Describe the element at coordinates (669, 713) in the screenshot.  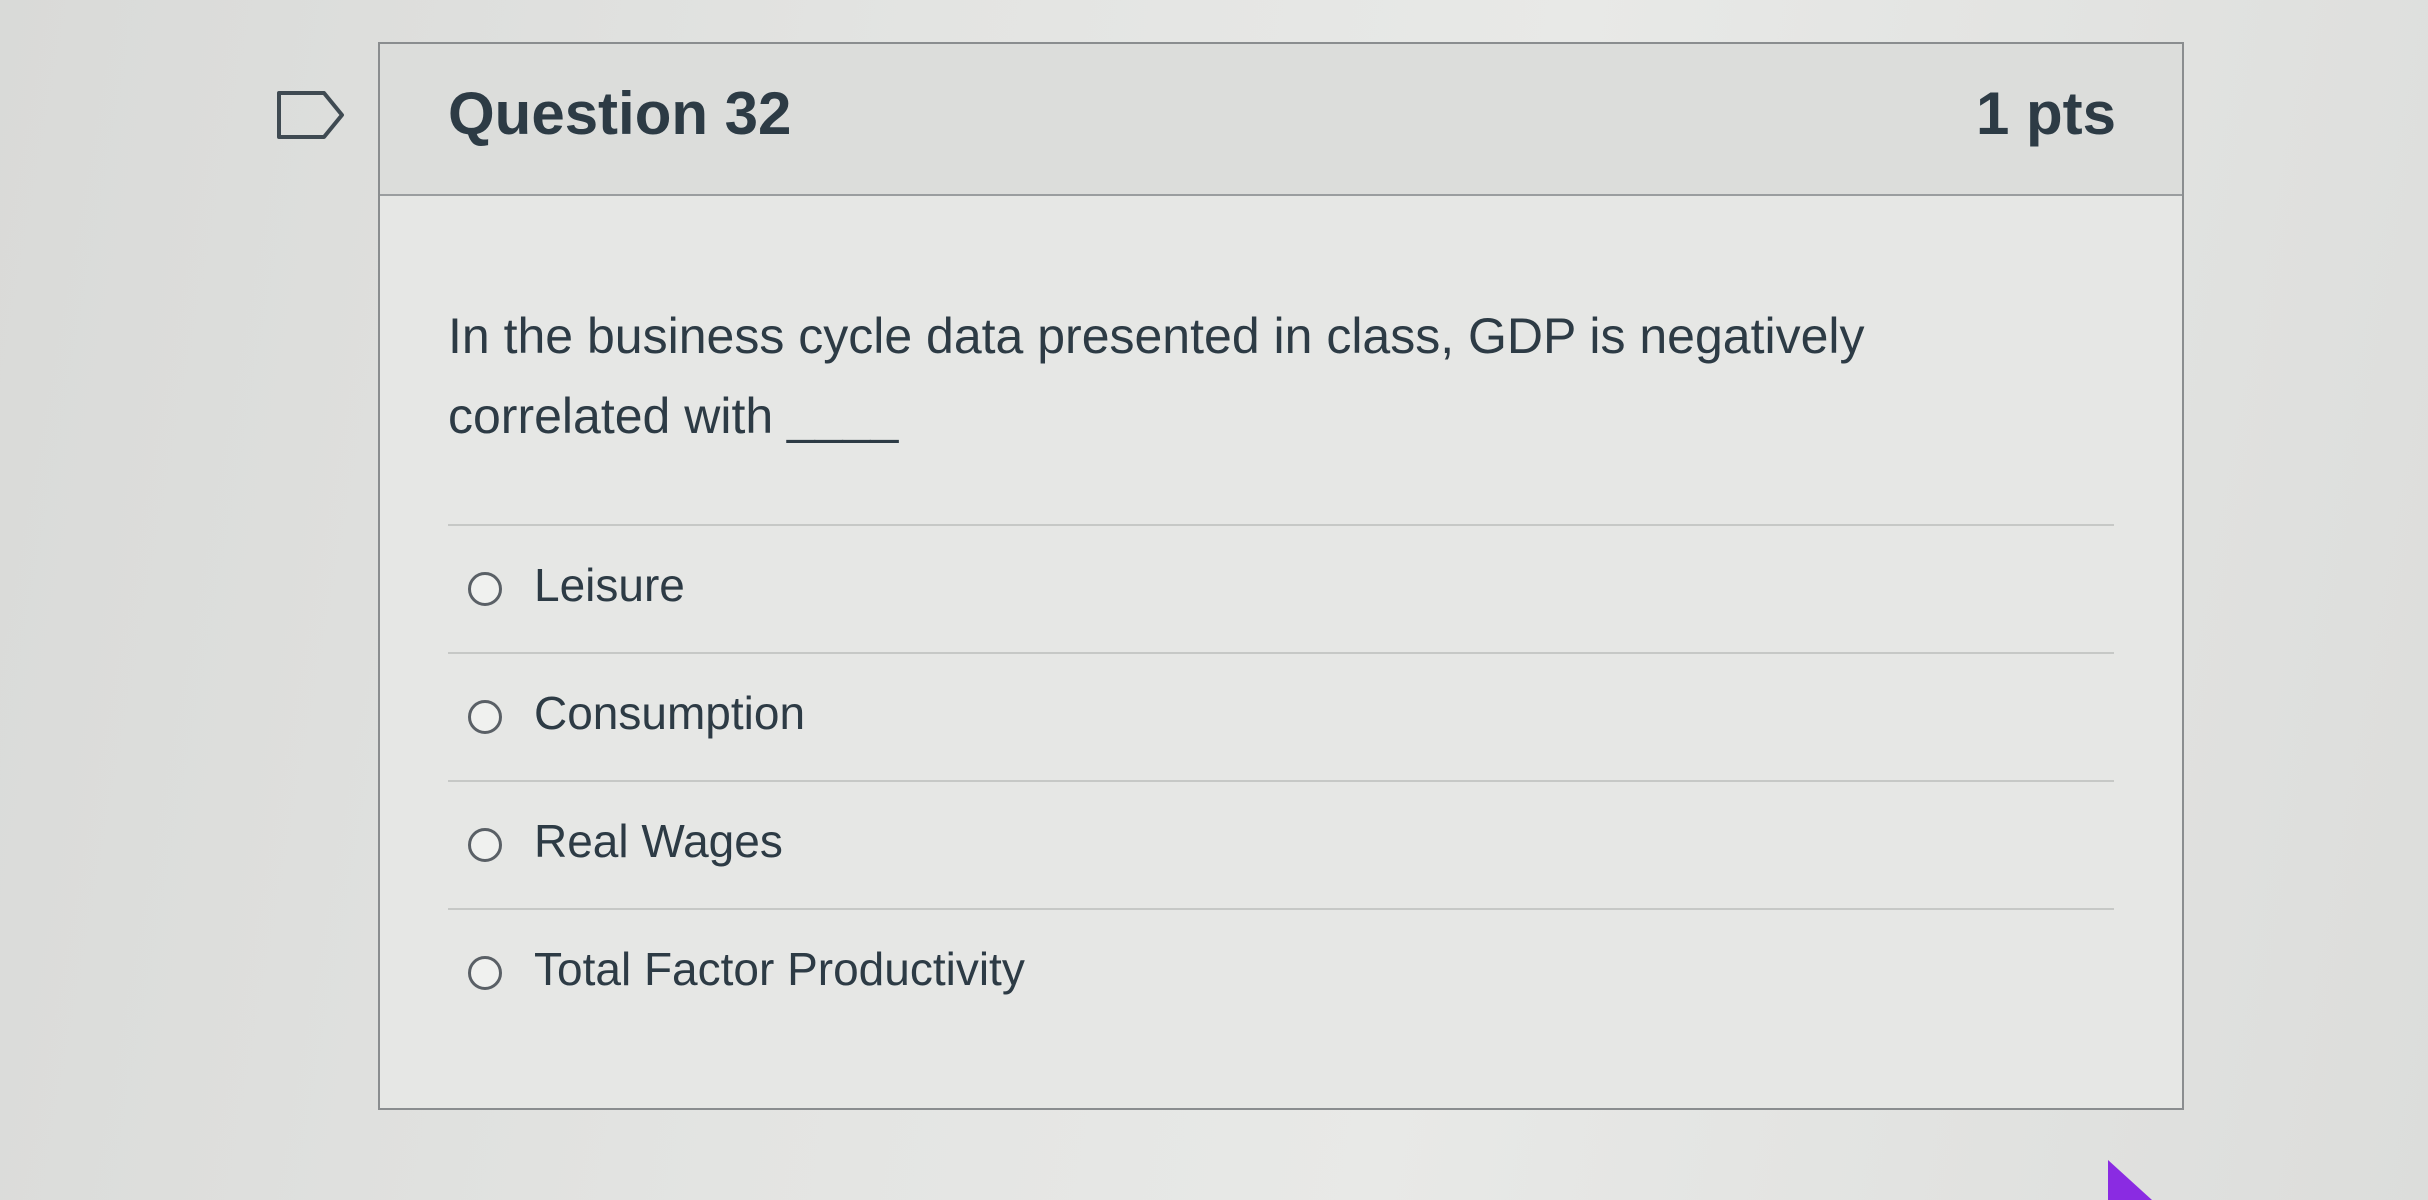
I see `answer-label: Consumption` at that location.